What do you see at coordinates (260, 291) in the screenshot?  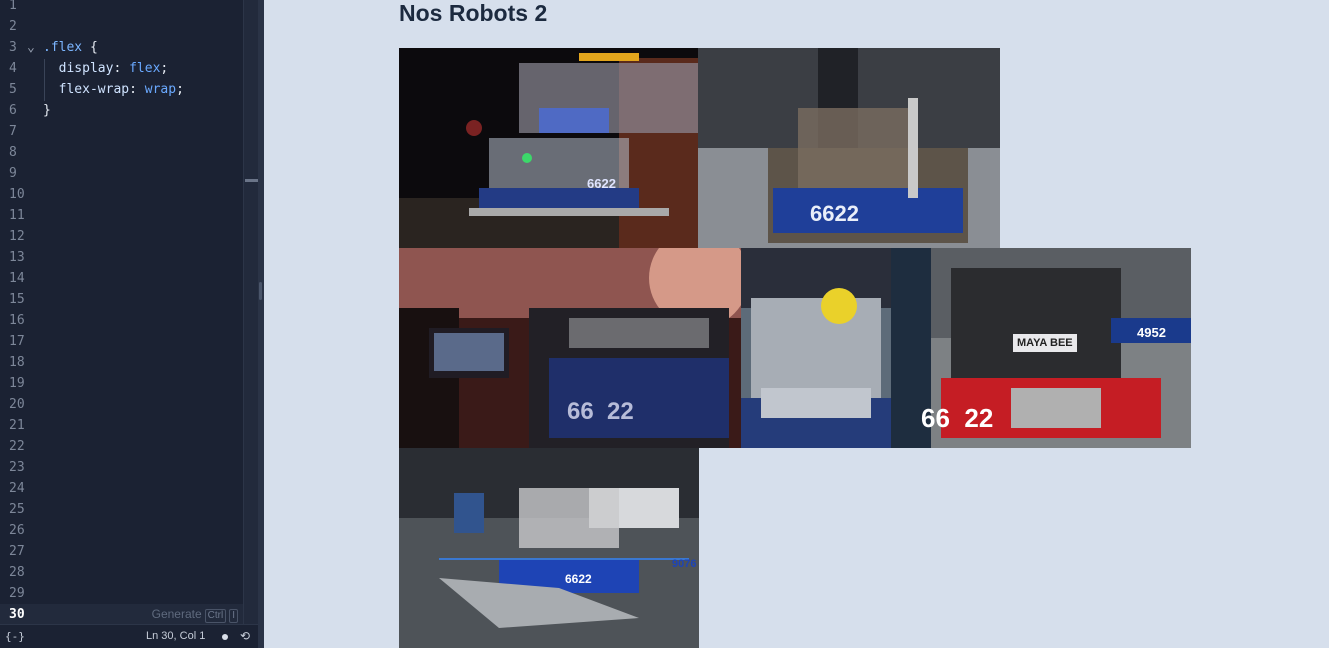 I see `resizer-grip-icon` at bounding box center [260, 291].